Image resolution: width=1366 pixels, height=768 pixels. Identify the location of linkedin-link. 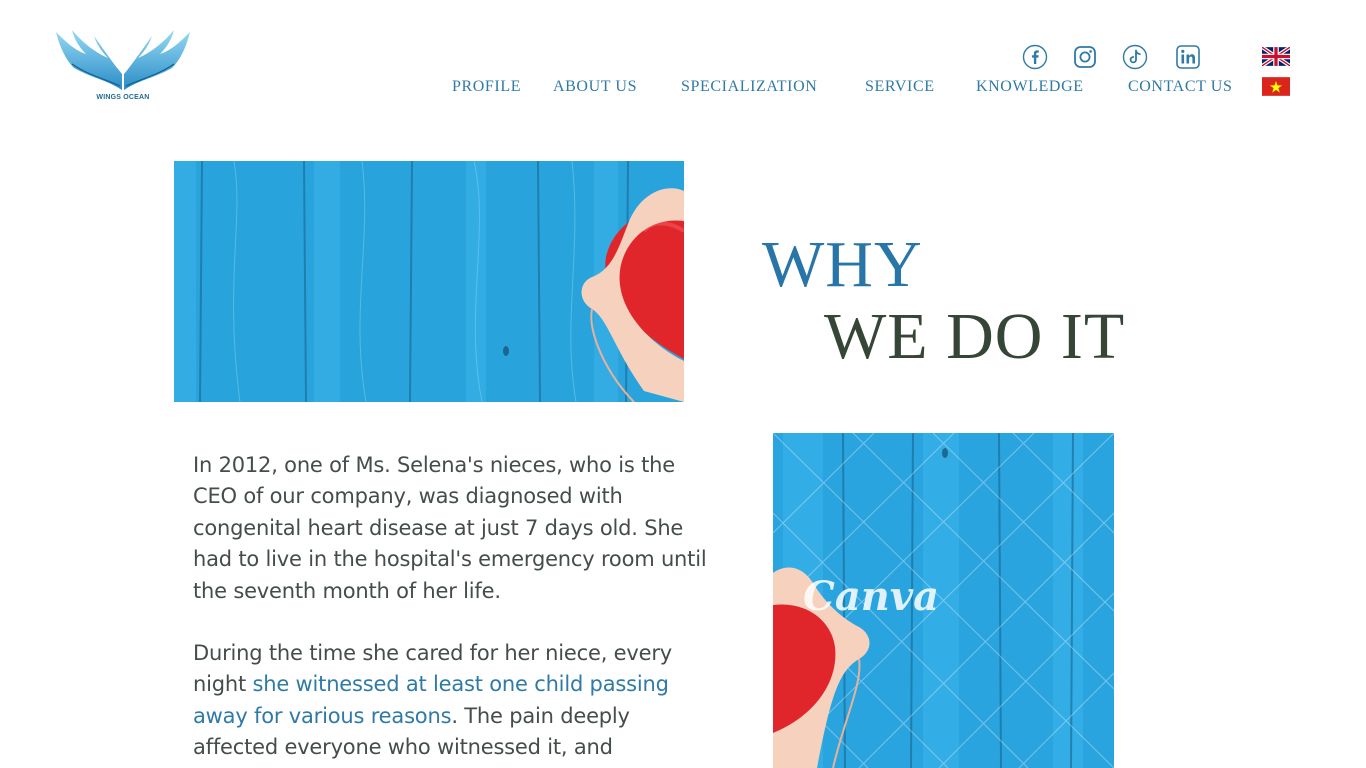
(1188, 57).